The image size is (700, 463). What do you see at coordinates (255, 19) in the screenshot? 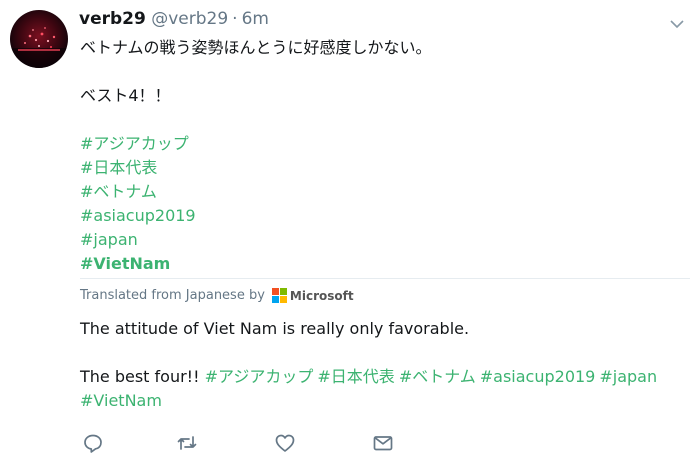
I see `timestamp: 6m` at bounding box center [255, 19].